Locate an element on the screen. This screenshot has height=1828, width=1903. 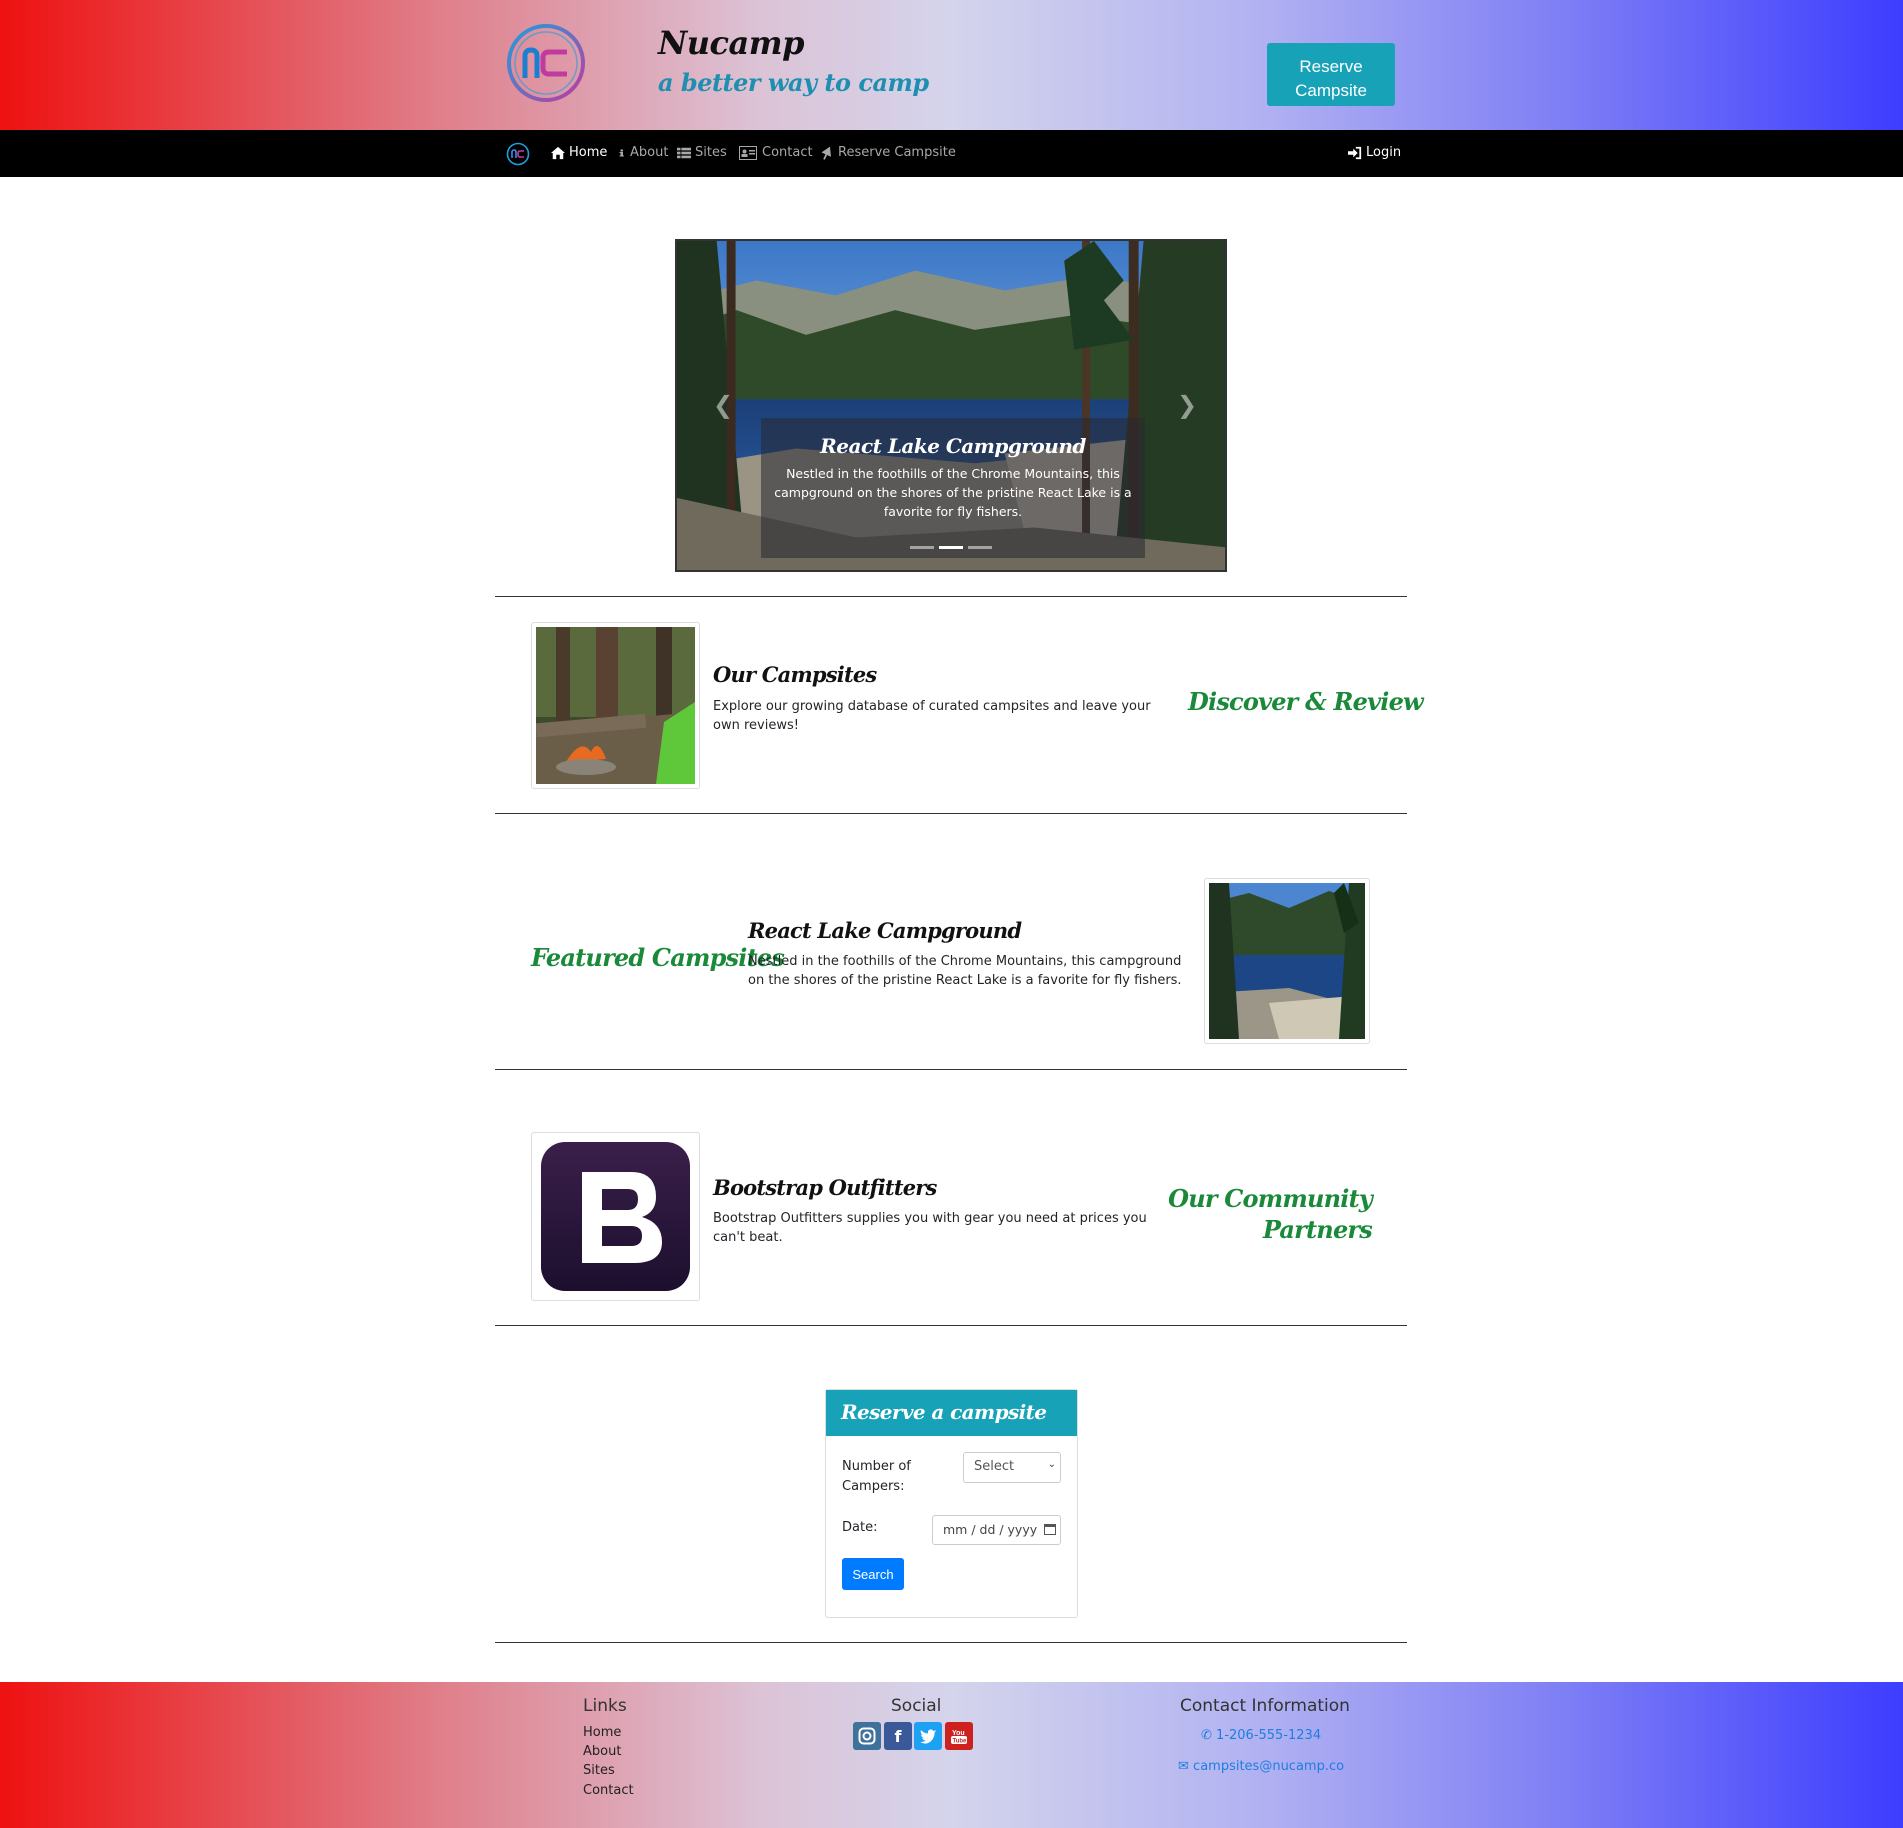
bootstrap-logo is located at coordinates (615, 1216).